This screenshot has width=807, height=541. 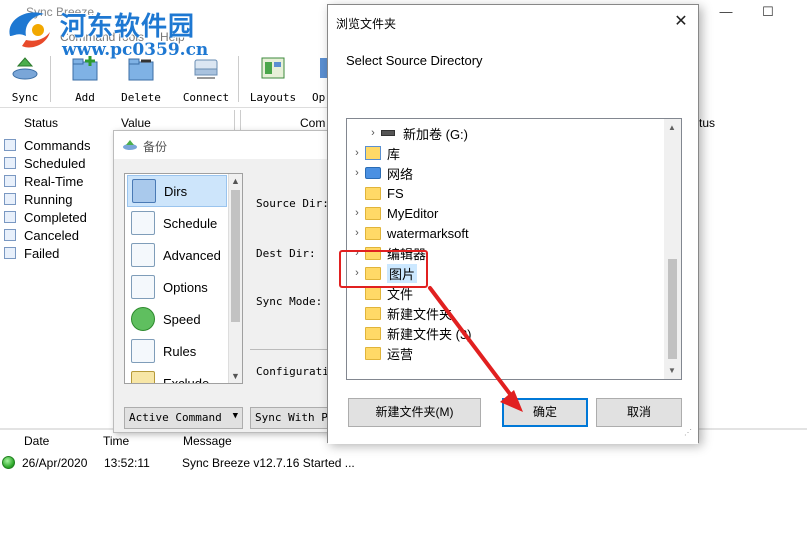 I want to click on nav-item-label: Exclude, so click(x=186, y=379).